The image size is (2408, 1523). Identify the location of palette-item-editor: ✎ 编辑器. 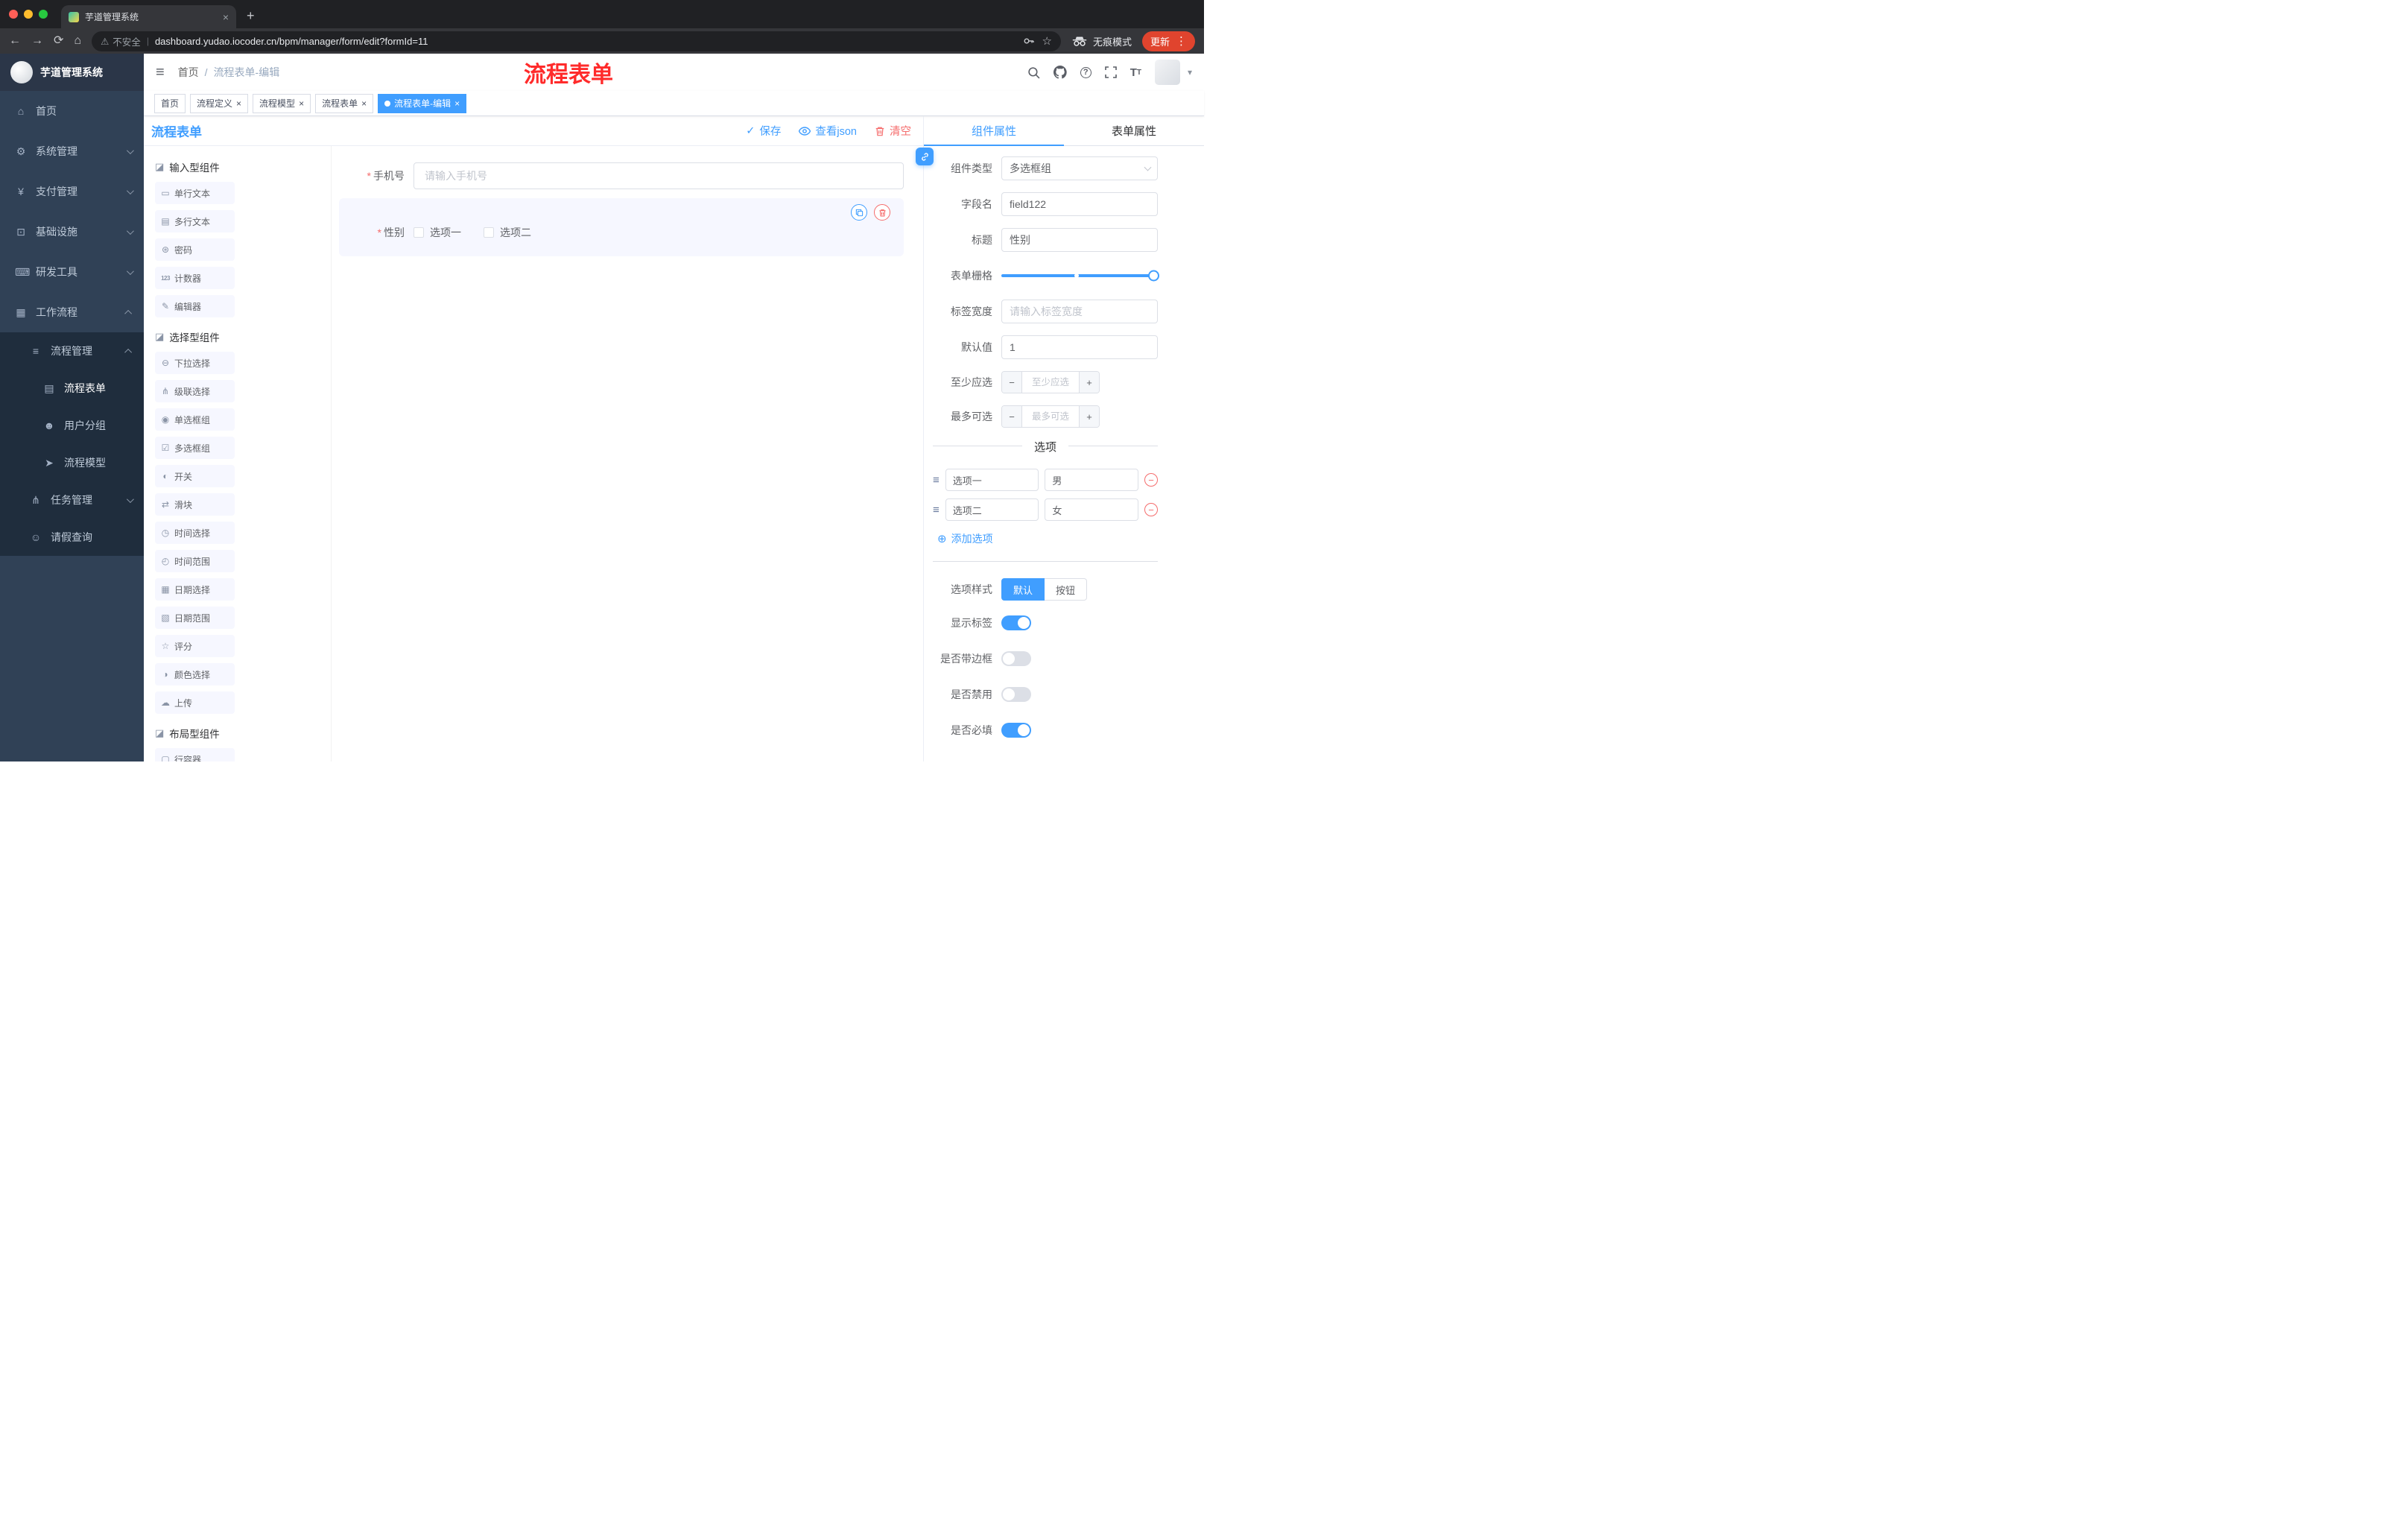
(195, 306).